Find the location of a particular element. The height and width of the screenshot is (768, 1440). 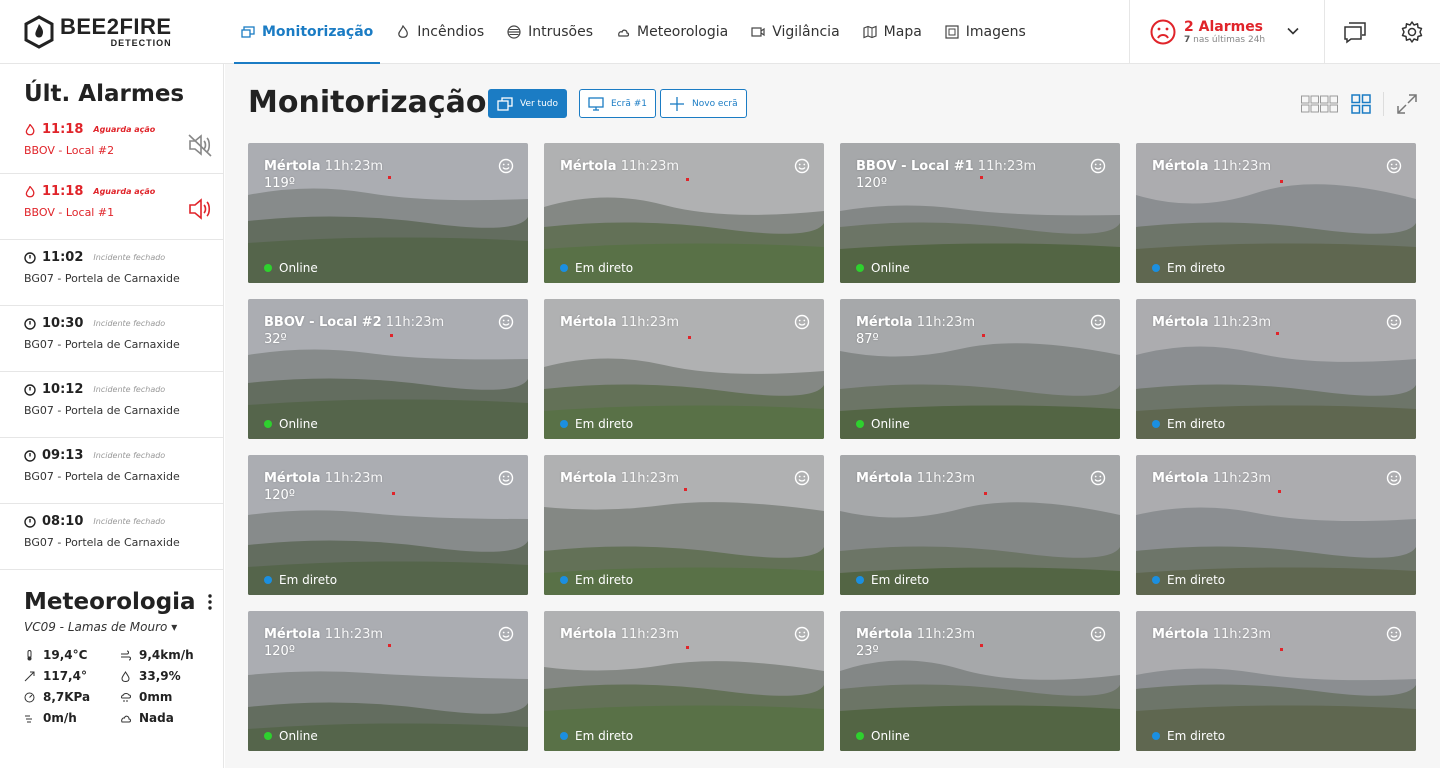

camera-tile: Mértola 11h:23m 87º Online is located at coordinates (980, 369).